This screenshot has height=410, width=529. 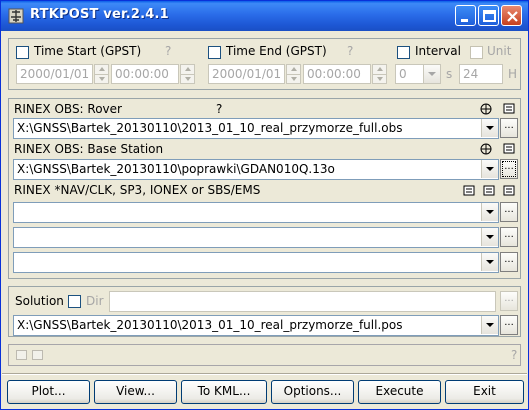 I want to click on app-icon, so click(x=16, y=16).